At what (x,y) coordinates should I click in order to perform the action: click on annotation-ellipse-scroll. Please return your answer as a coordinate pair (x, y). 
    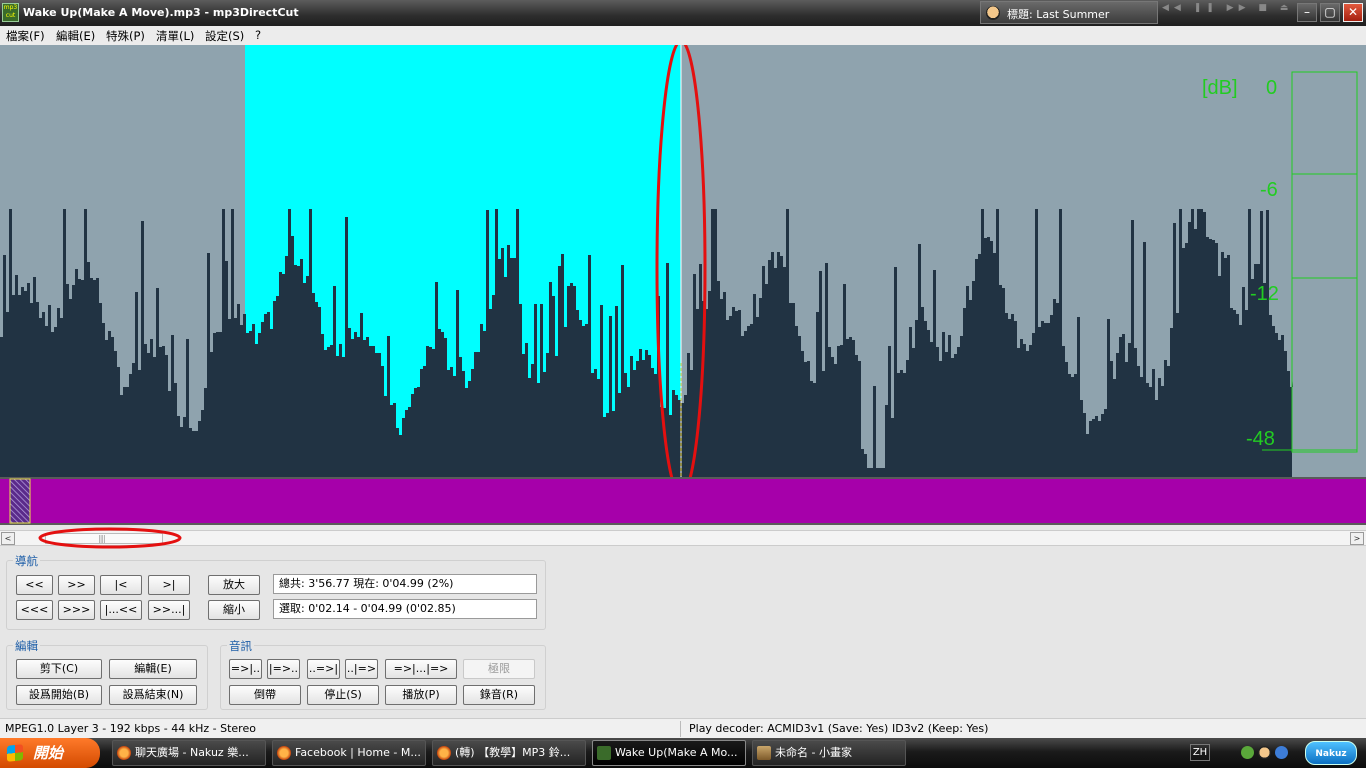
    Looking at the image, I should click on (110, 538).